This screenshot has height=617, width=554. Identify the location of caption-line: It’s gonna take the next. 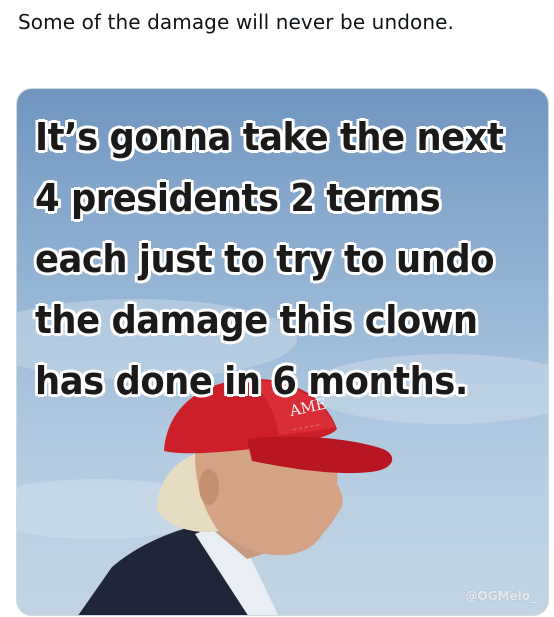
(269, 137).